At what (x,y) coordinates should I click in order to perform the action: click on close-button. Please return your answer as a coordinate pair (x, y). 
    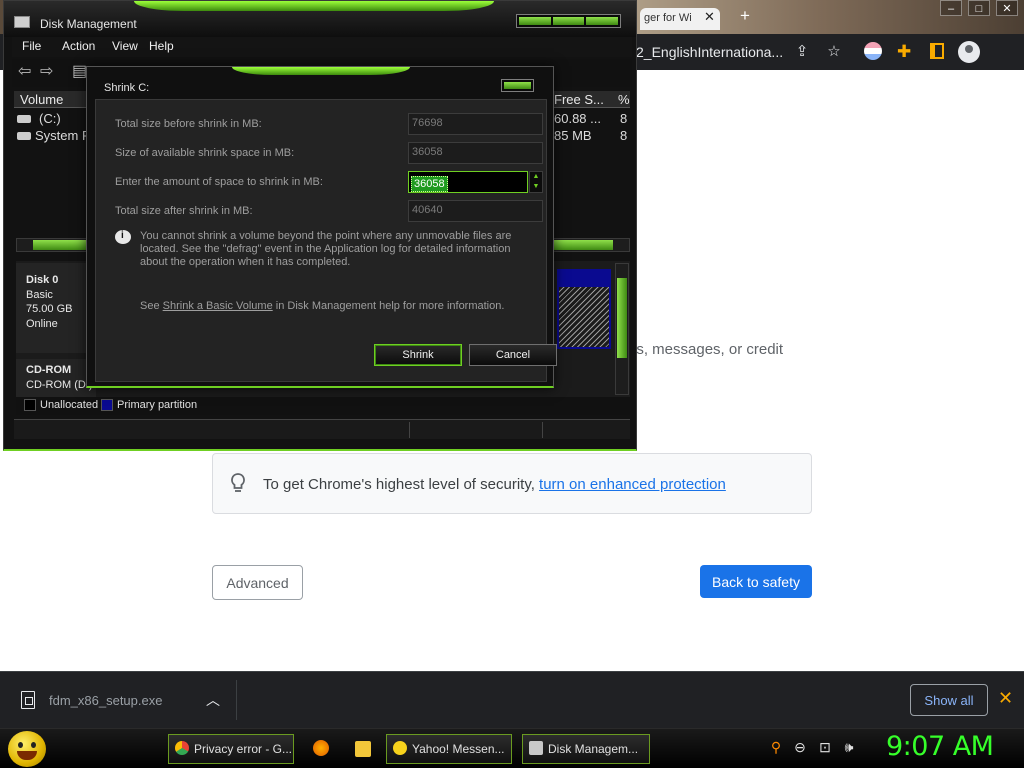
    Looking at the image, I should click on (602, 21).